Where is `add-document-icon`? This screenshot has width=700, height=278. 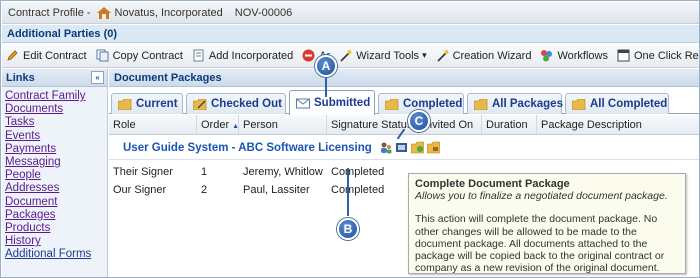
add-document-icon is located at coordinates (198, 55).